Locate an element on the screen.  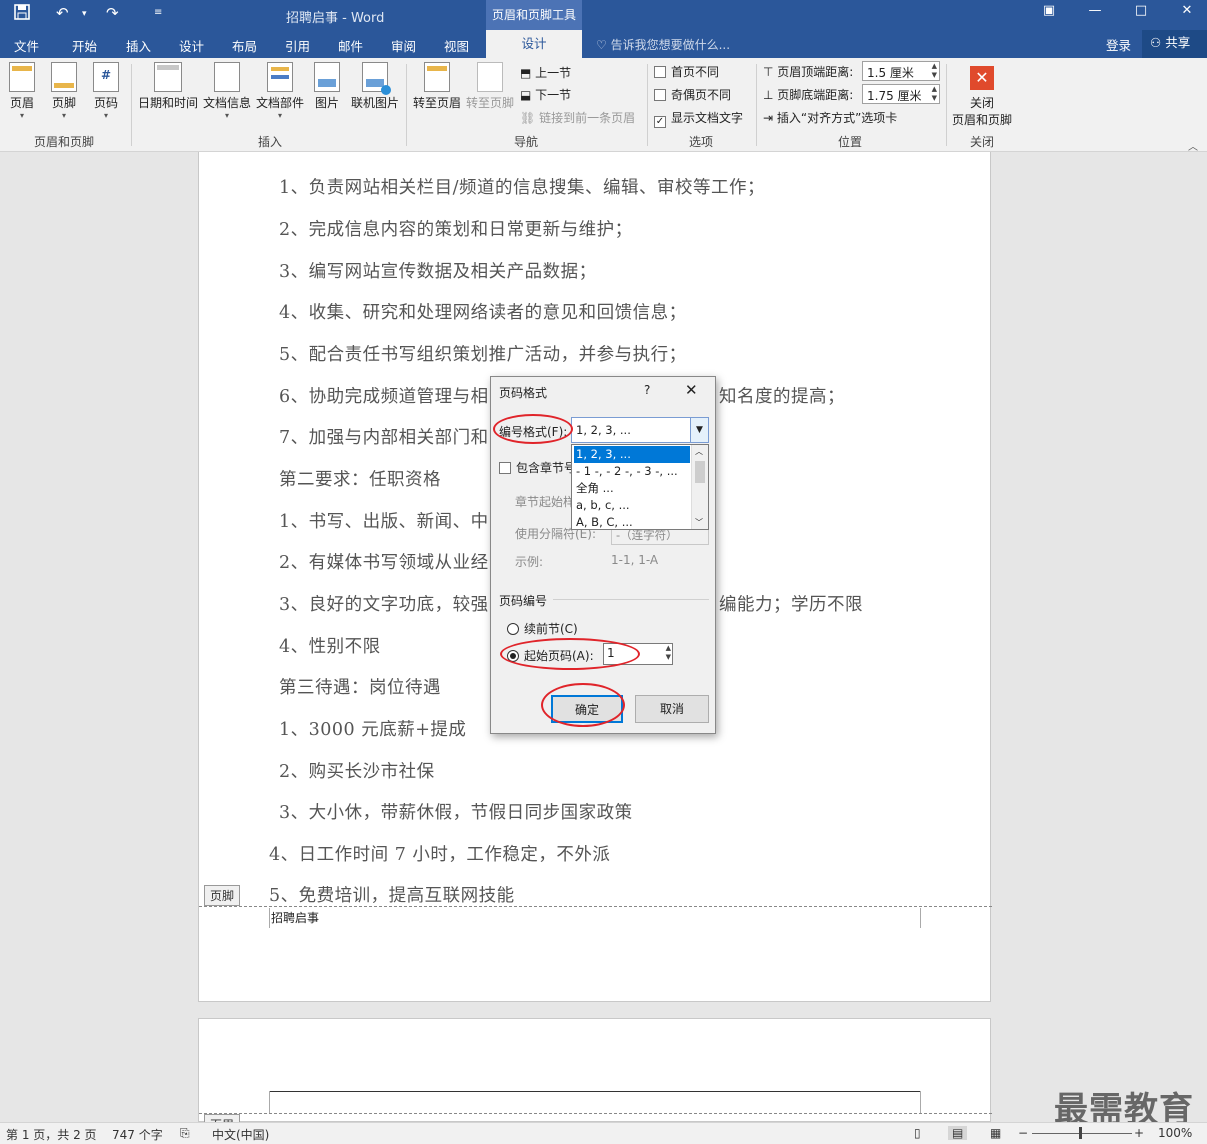
footer-distance-label: ⊥ 页脚底端距离: is located at coordinates (808, 95).